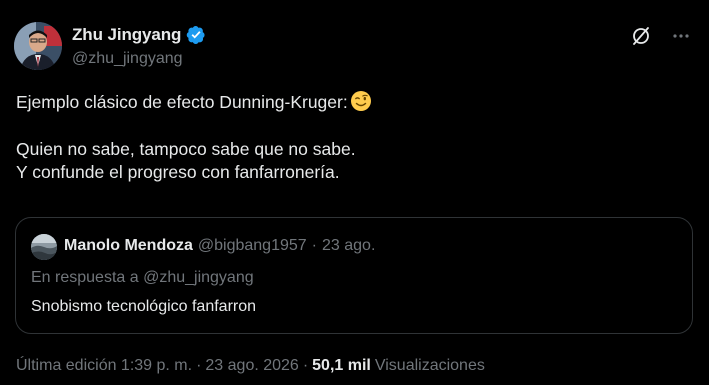  I want to click on quoted-header: Manolo Mendoza @bigbang1957 · 23 ago., so click(219, 246).